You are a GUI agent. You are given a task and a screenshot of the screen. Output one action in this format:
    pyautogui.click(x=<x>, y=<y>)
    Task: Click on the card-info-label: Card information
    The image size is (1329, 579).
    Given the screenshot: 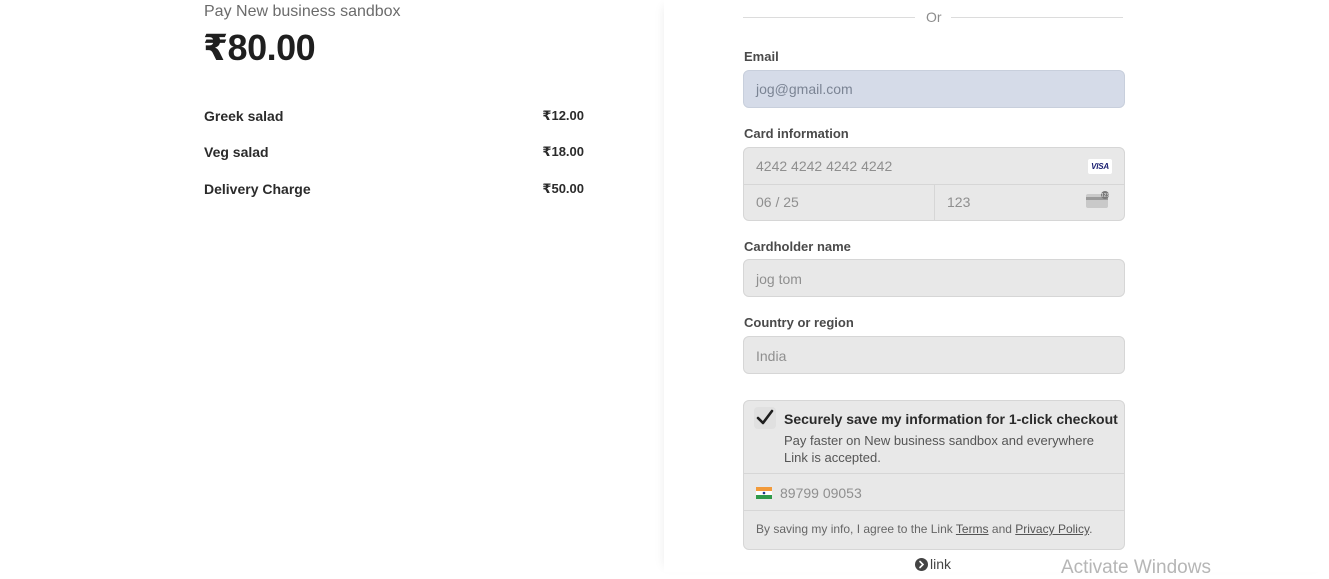 What is the action you would take?
    pyautogui.click(x=796, y=133)
    